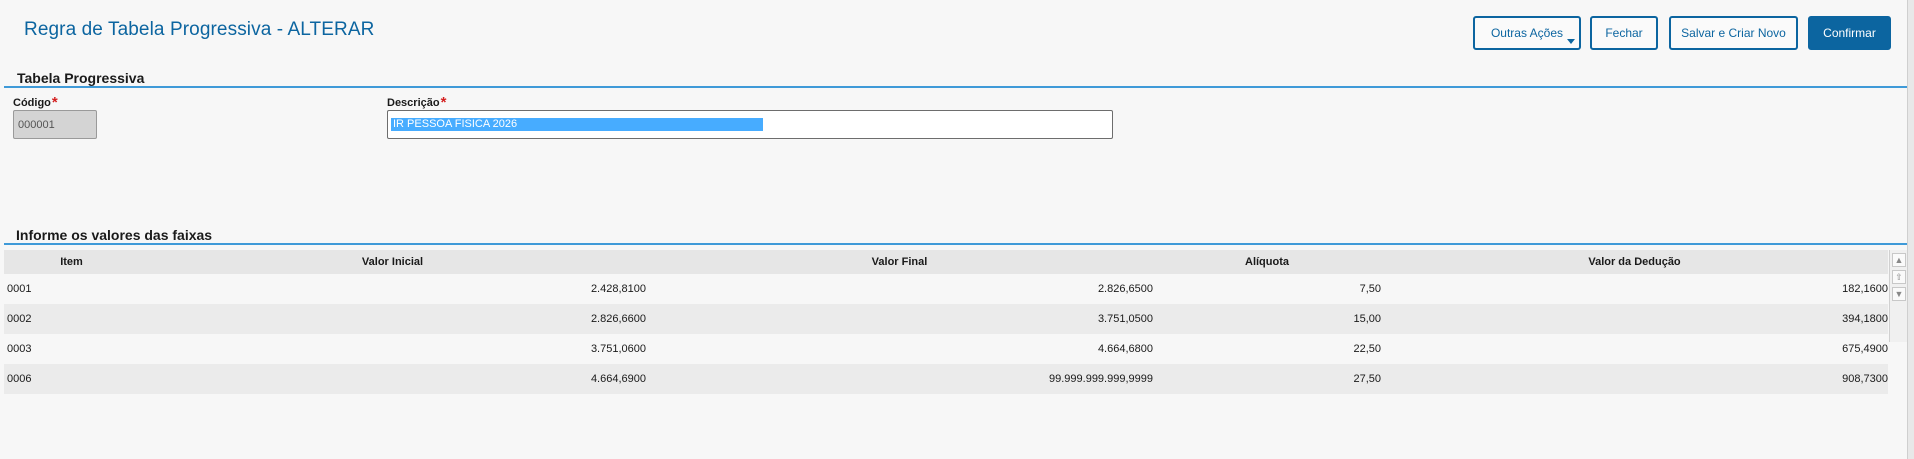  Describe the element at coordinates (1125, 289) in the screenshot. I see `cell-final-value: 2.826,6500` at that location.